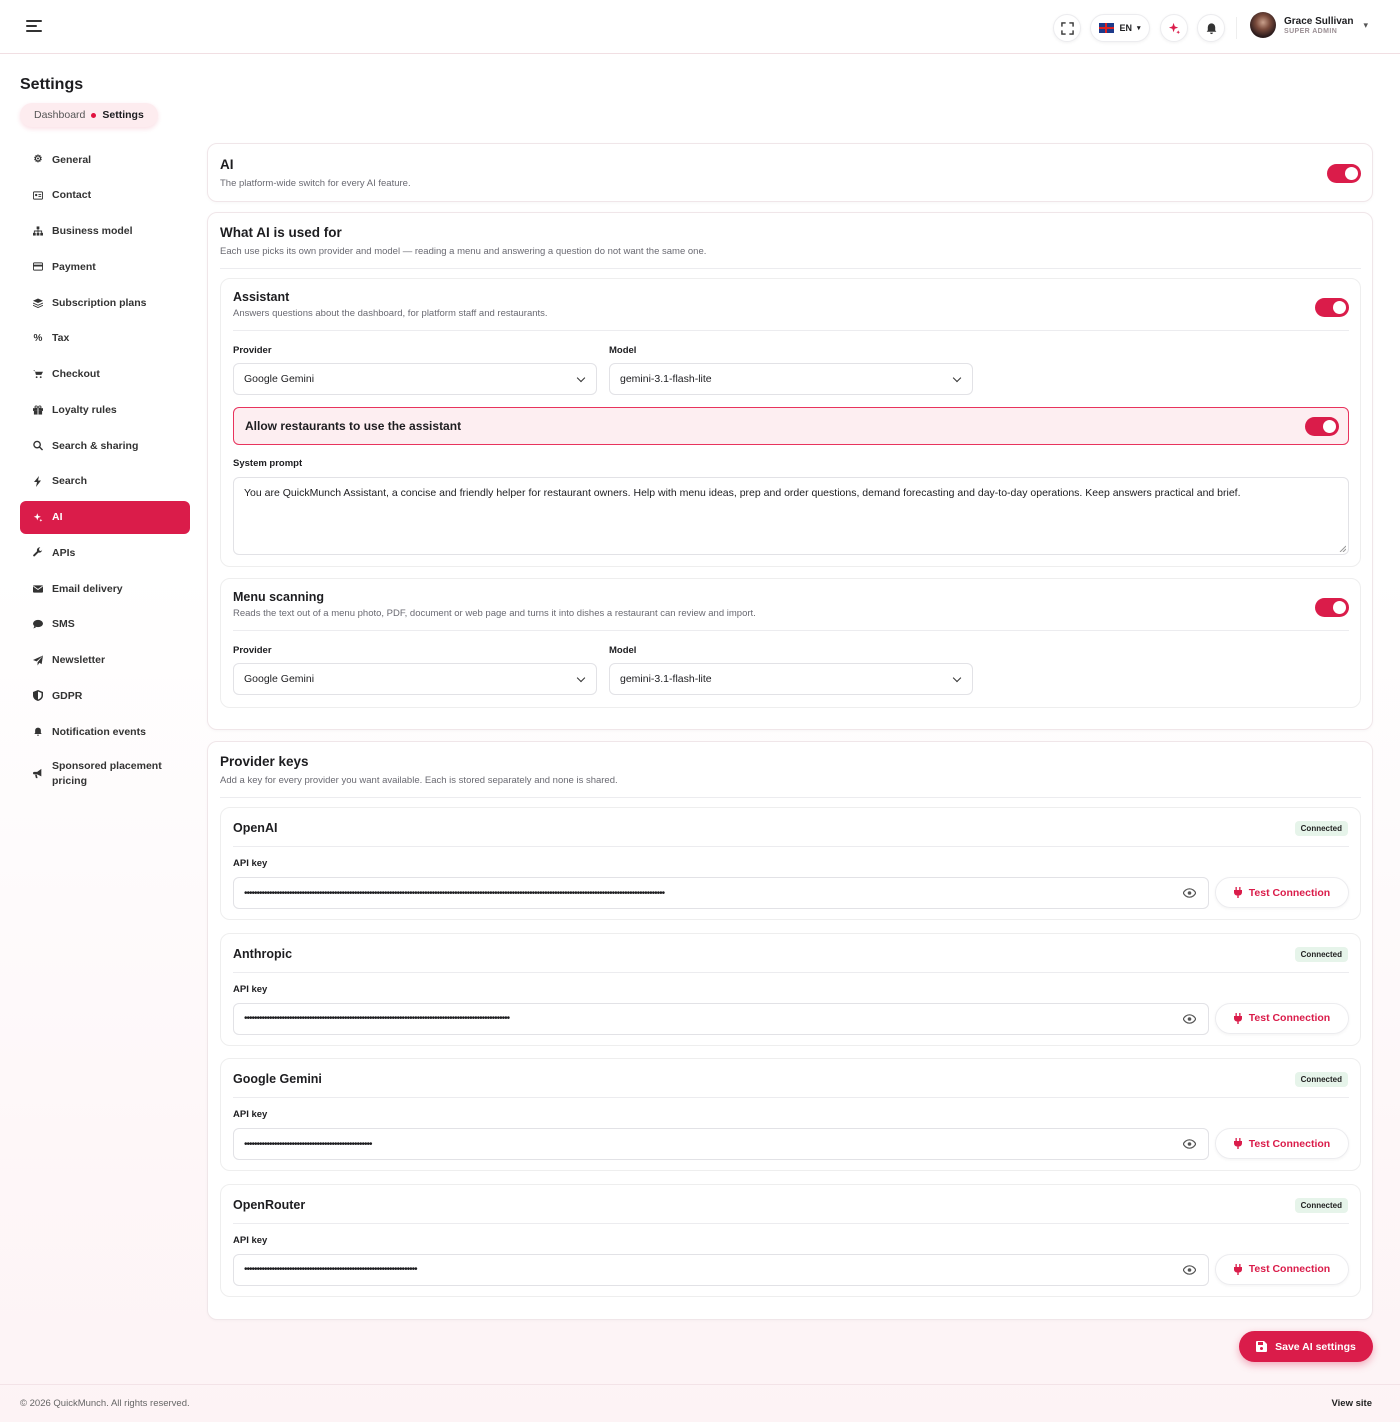  What do you see at coordinates (268, 463) in the screenshot?
I see `system-prompt-label: System prompt` at bounding box center [268, 463].